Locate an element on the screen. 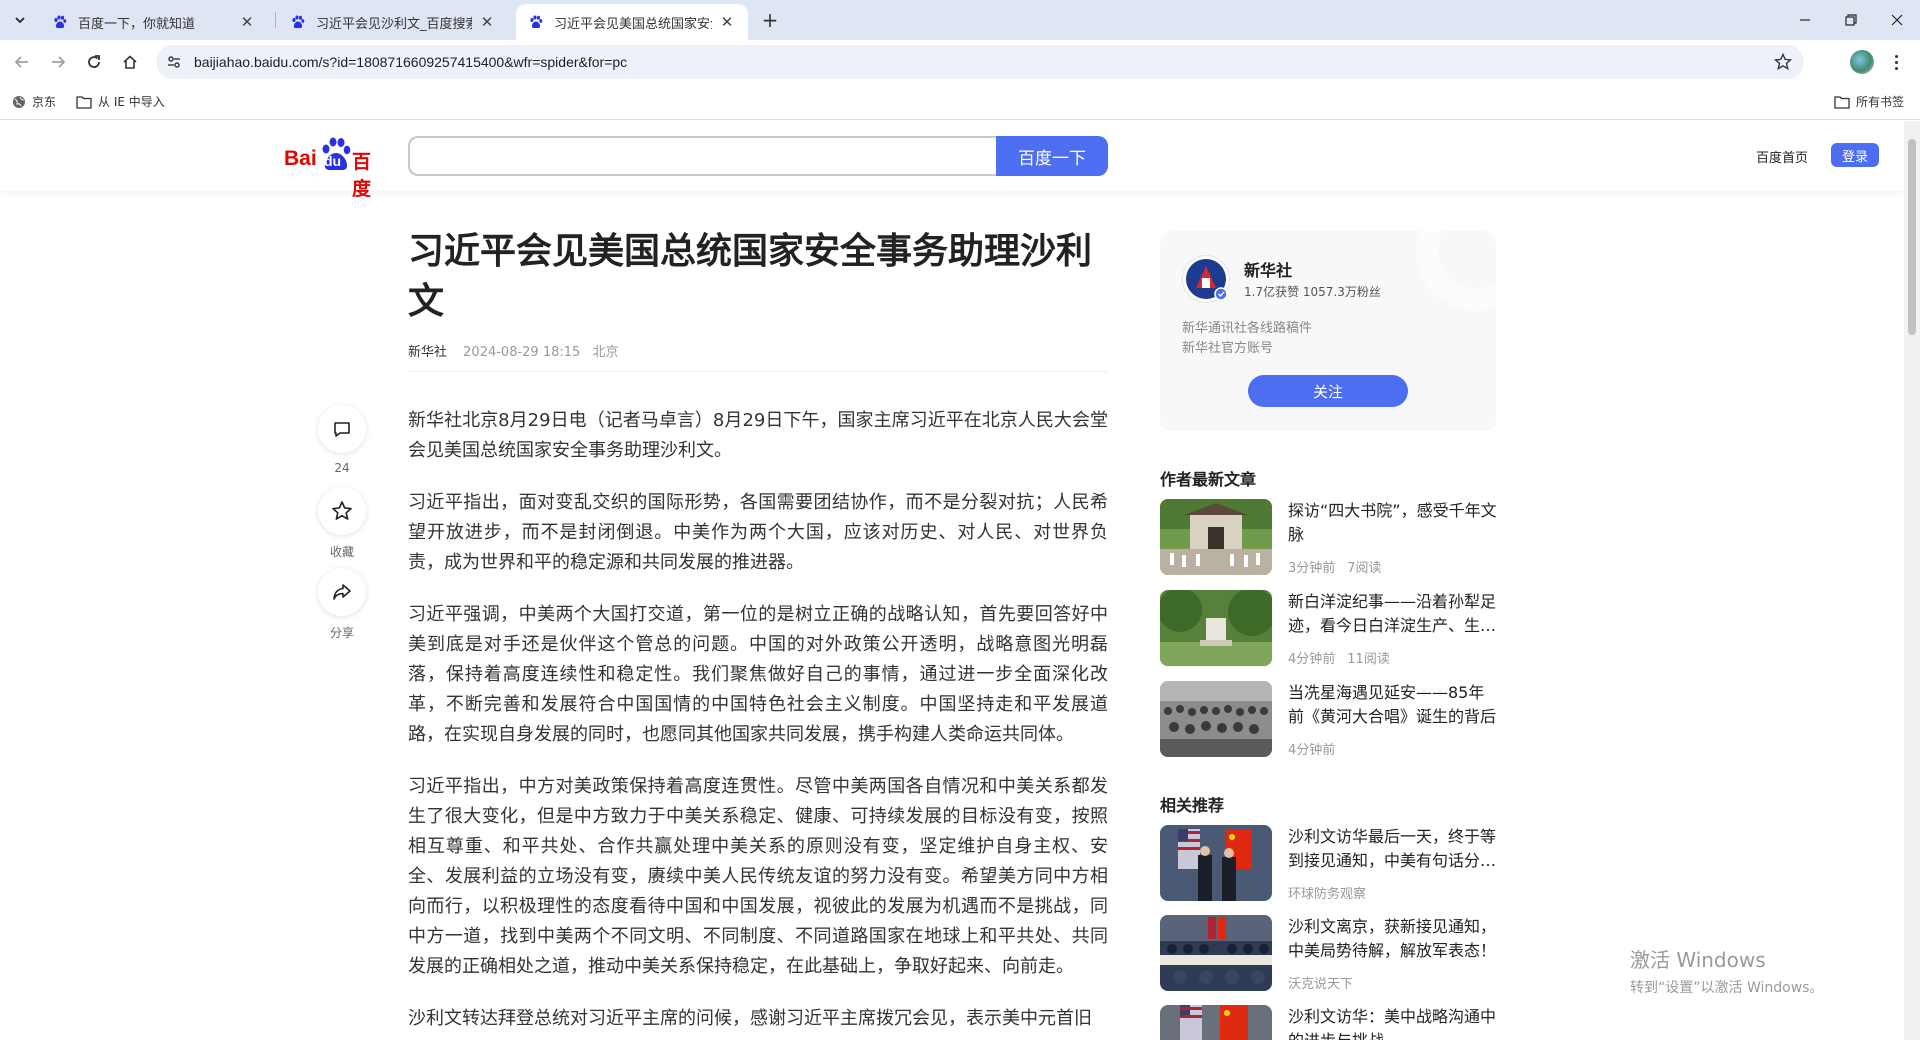 This screenshot has width=1920, height=1040. share-label: 分享 is located at coordinates (341, 633).